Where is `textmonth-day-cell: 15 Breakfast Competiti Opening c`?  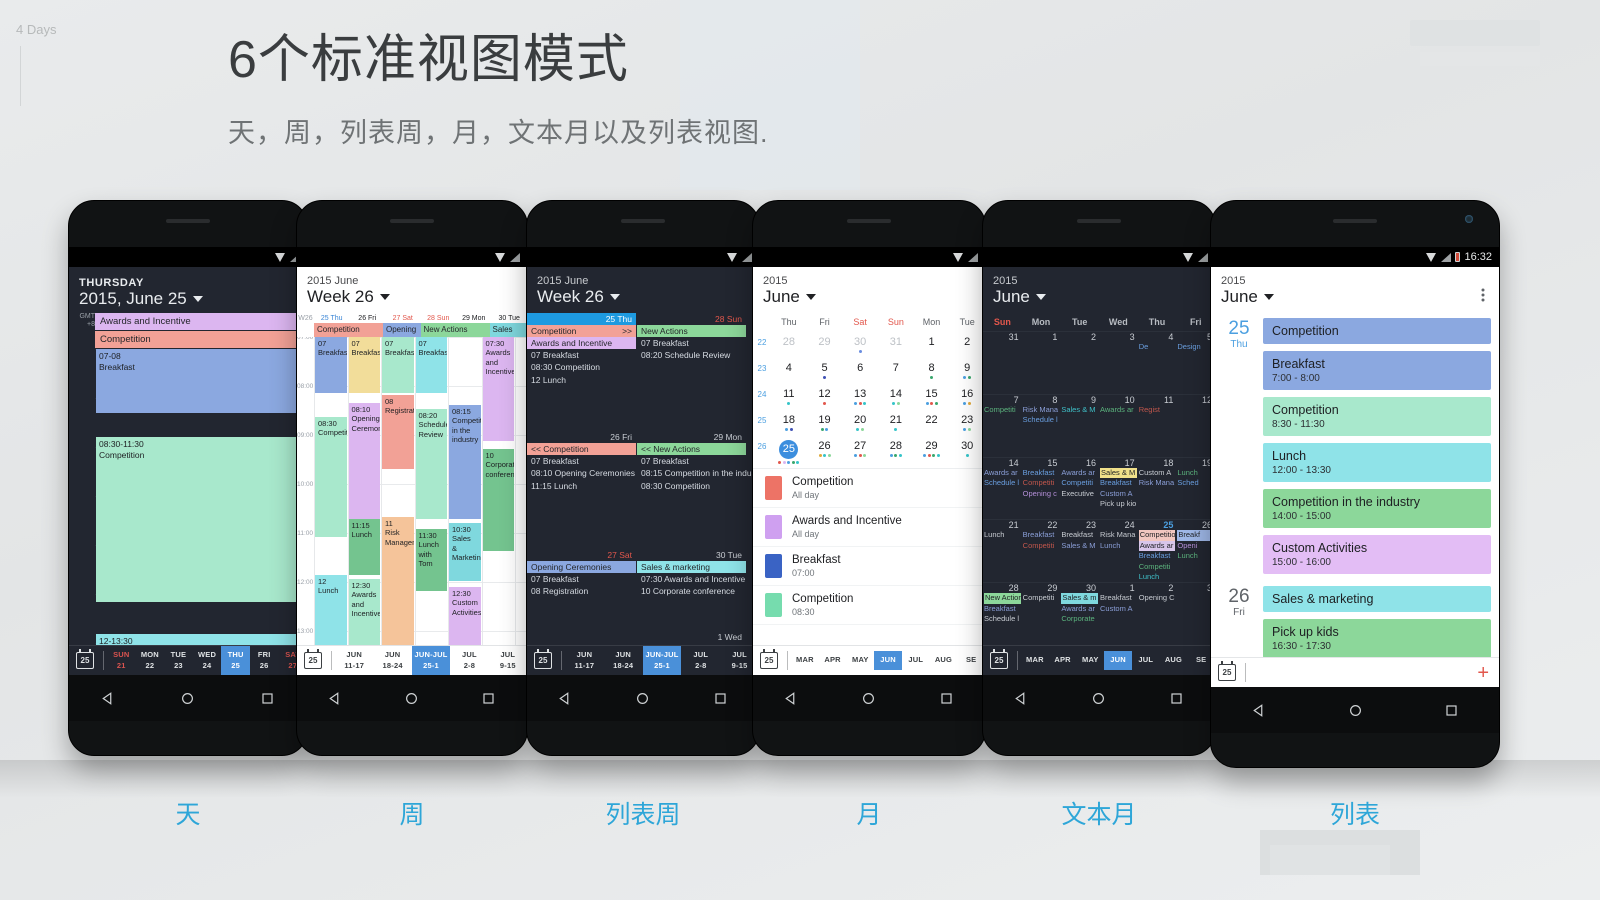
textmonth-day-cell: 15 Breakfast Competiti Opening c is located at coordinates (1041, 489).